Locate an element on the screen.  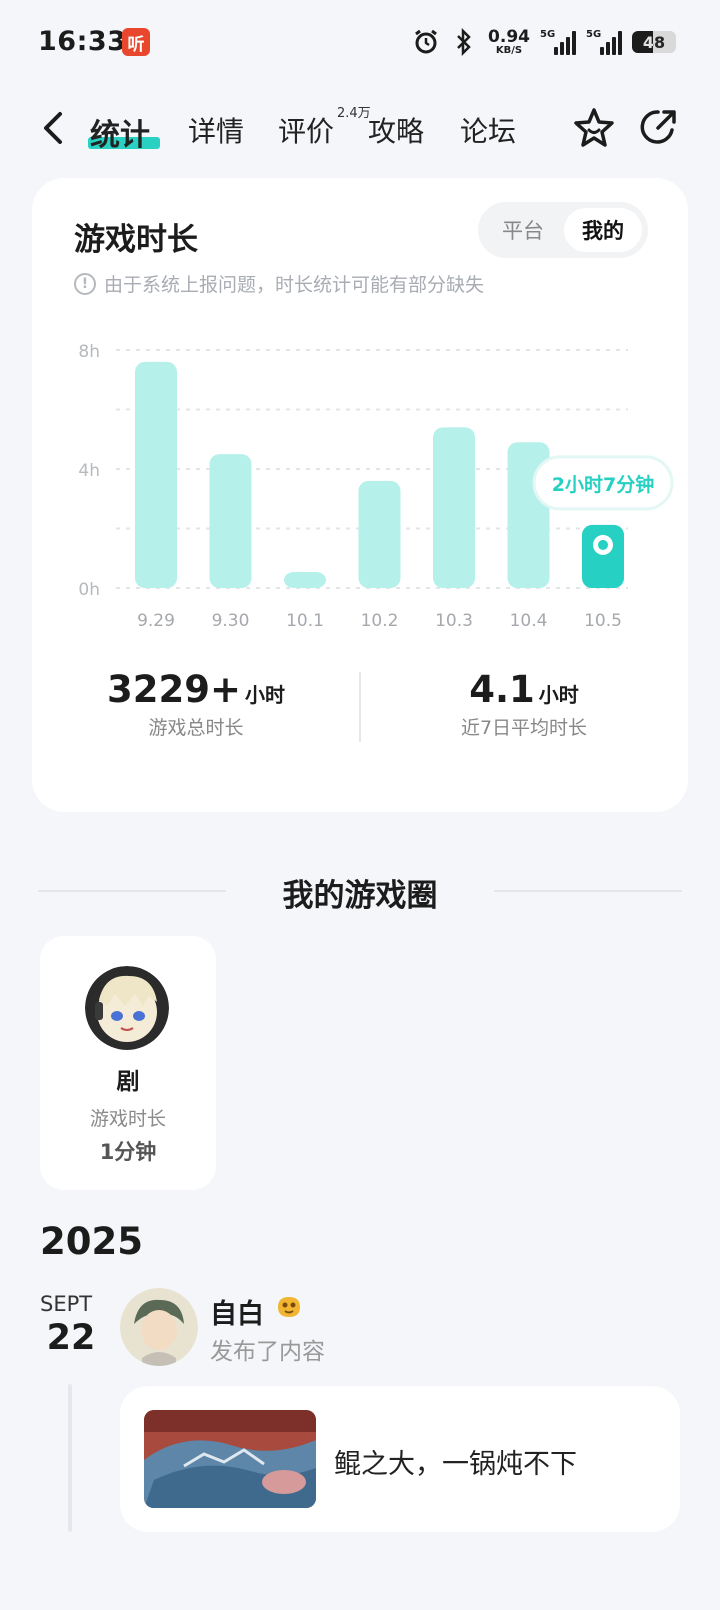
x-tick-label: 10.4 is located at coordinates (529, 621).